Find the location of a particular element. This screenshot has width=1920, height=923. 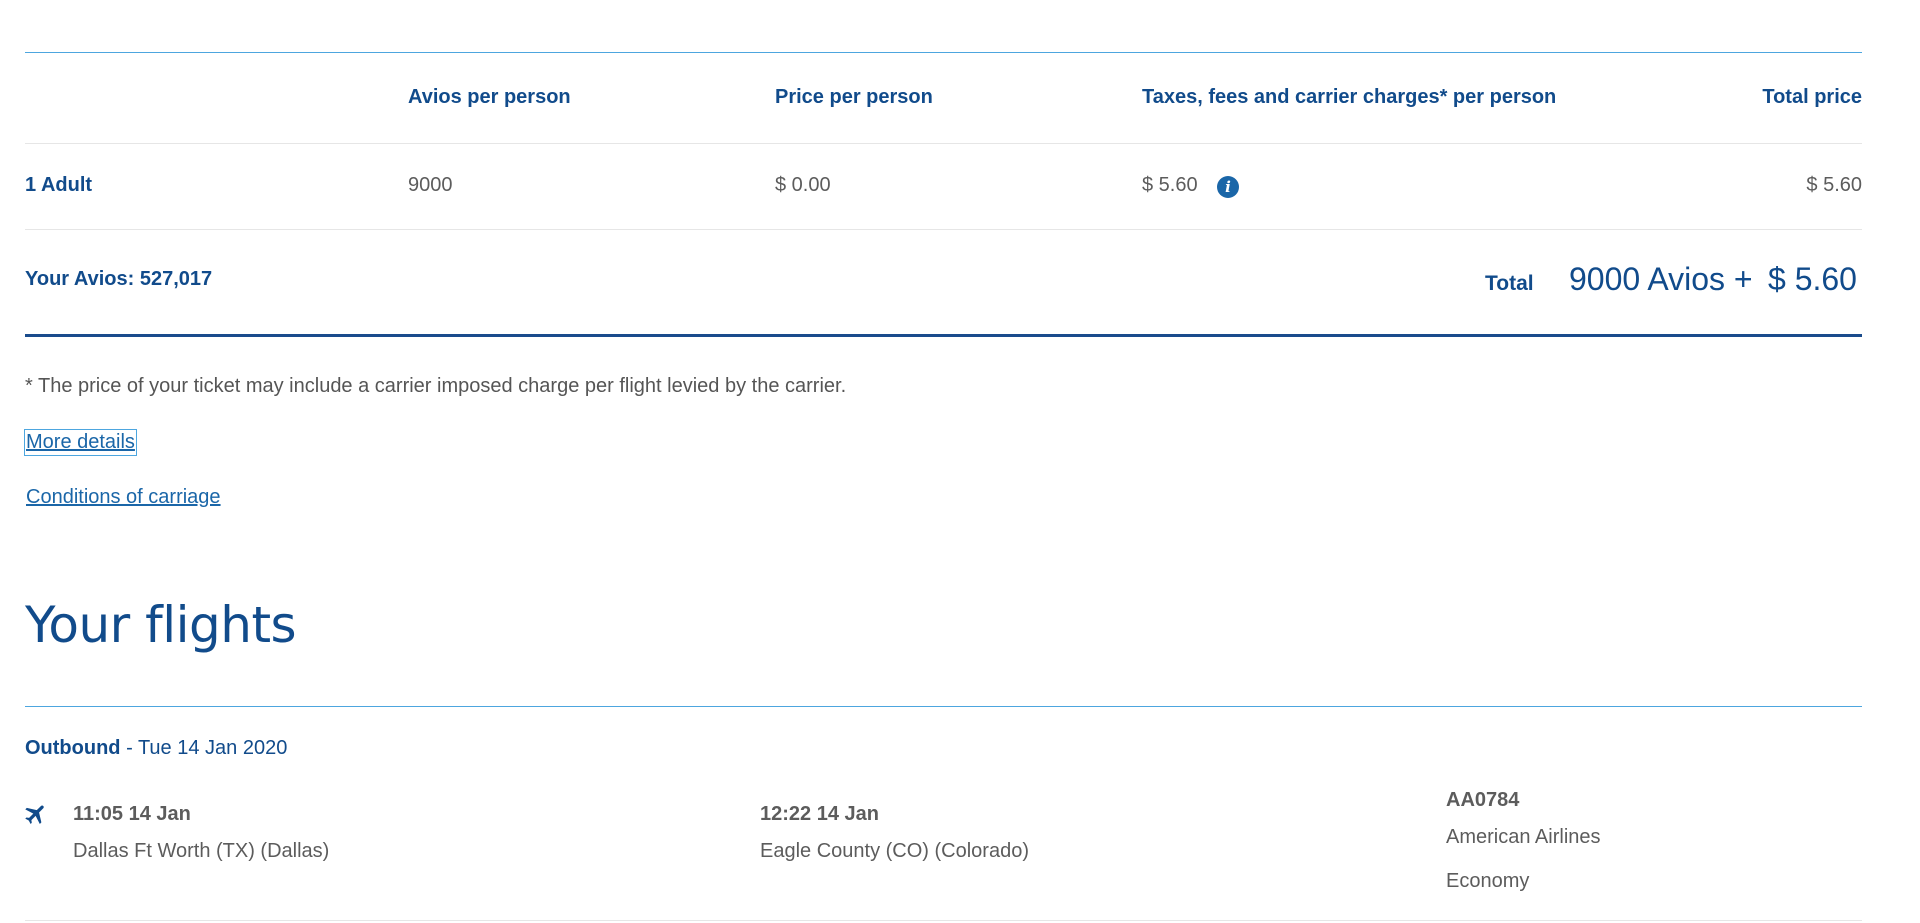

table-row-divider is located at coordinates (943, 229).